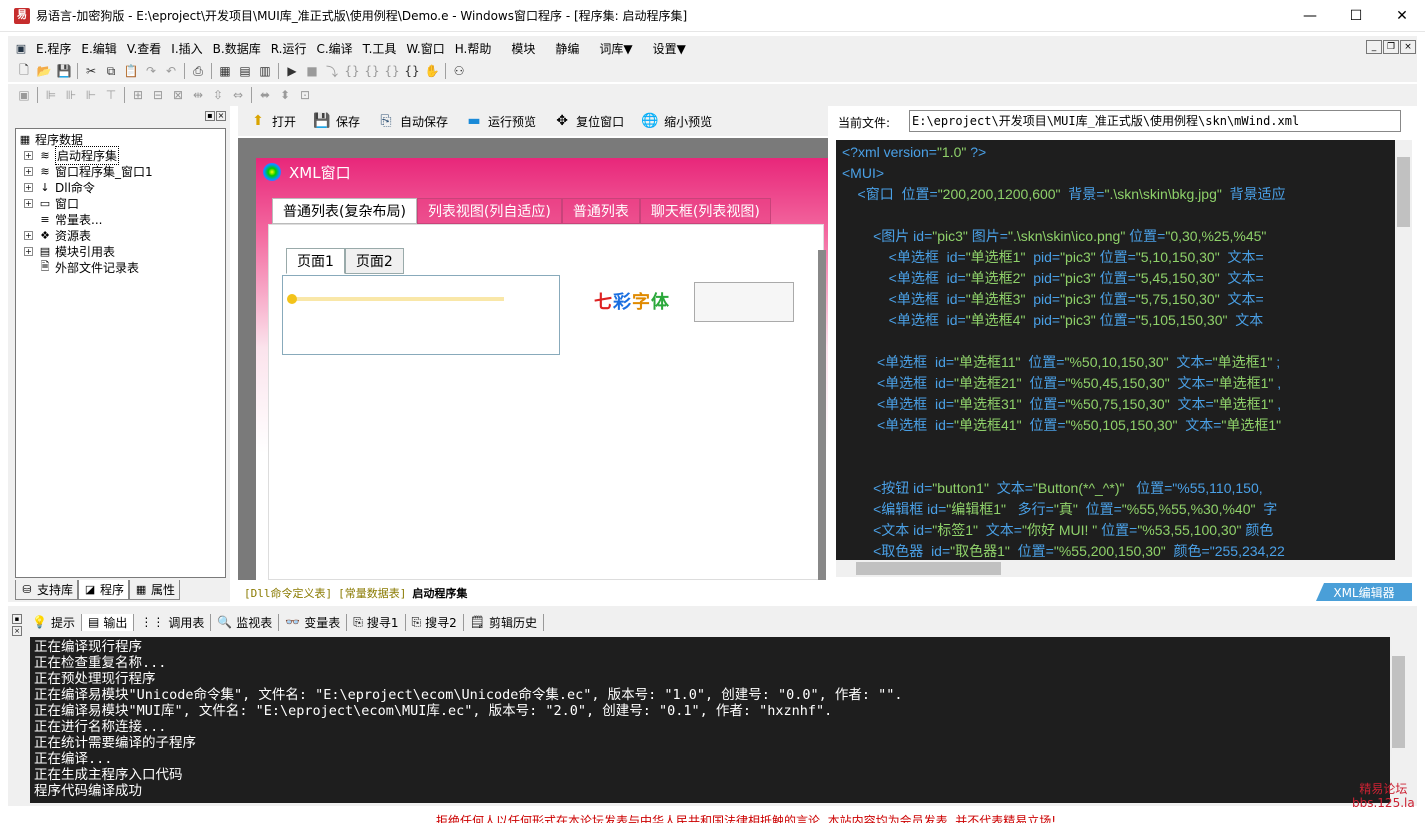 This screenshot has height=823, width=1425. What do you see at coordinates (47, 590) in the screenshot?
I see `tab-support-library: ⛁ 支持库` at bounding box center [47, 590].